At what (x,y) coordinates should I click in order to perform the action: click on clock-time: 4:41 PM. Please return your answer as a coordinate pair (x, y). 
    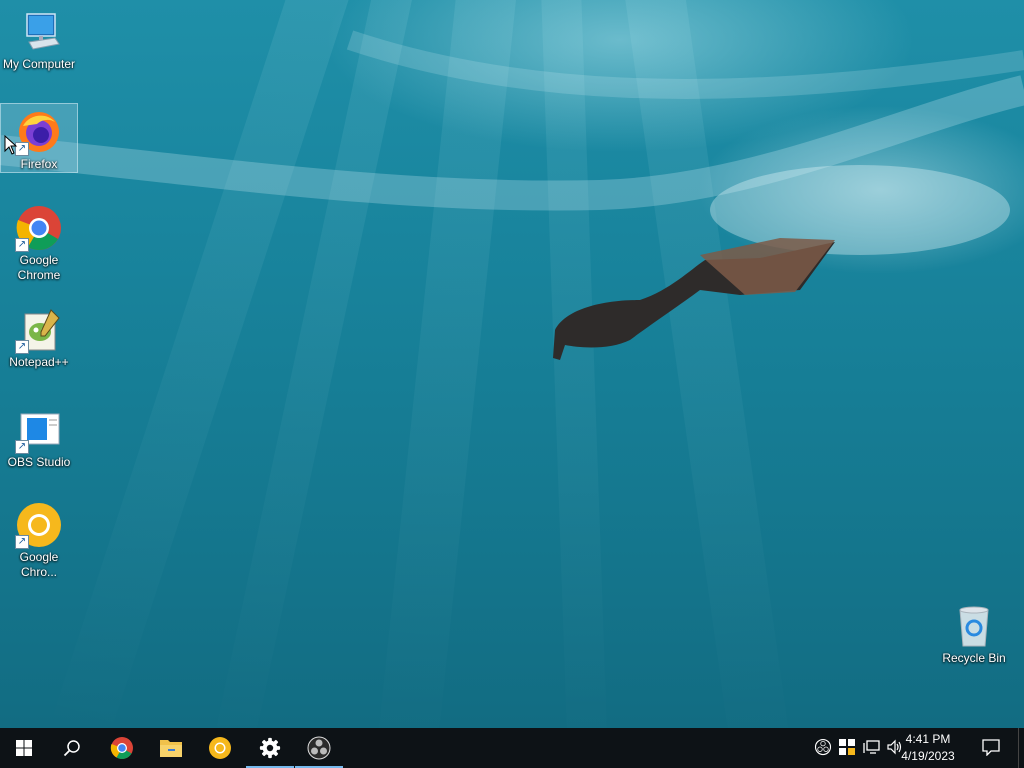
    Looking at the image, I should click on (928, 739).